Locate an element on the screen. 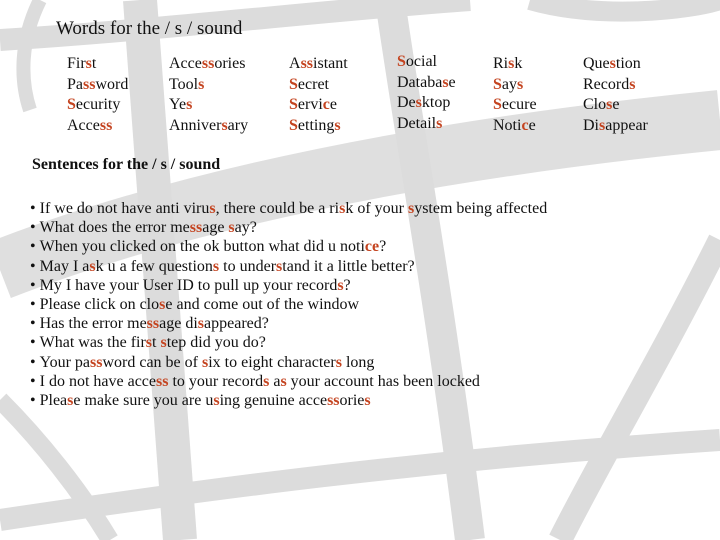 The height and width of the screenshot is (540, 720). text-segment: ix to eight character is located at coordinates (272, 362).